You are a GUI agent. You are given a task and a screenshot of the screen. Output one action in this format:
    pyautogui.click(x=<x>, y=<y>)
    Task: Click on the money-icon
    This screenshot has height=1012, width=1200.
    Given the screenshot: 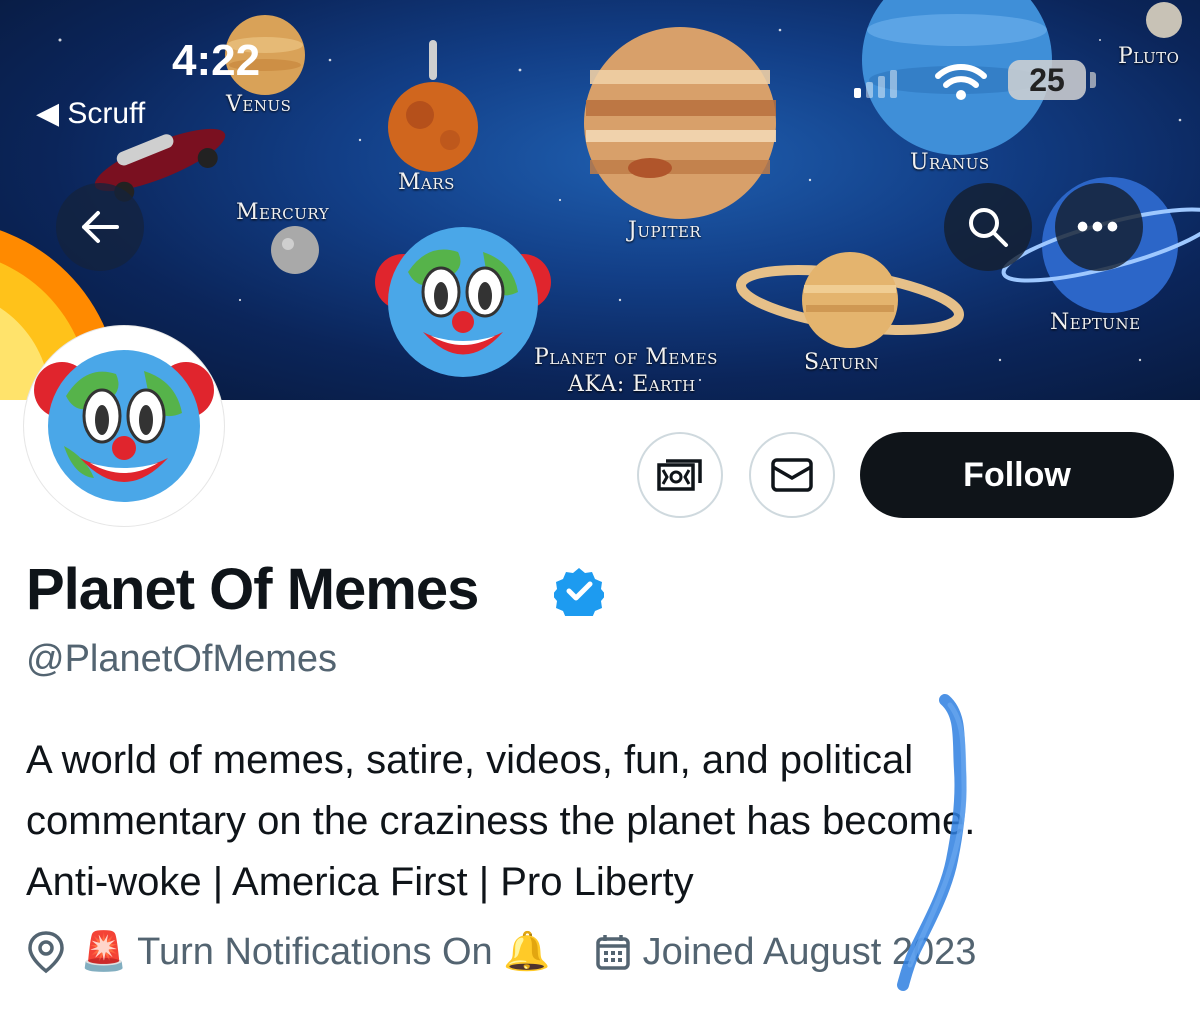 What is the action you would take?
    pyautogui.click(x=679, y=475)
    